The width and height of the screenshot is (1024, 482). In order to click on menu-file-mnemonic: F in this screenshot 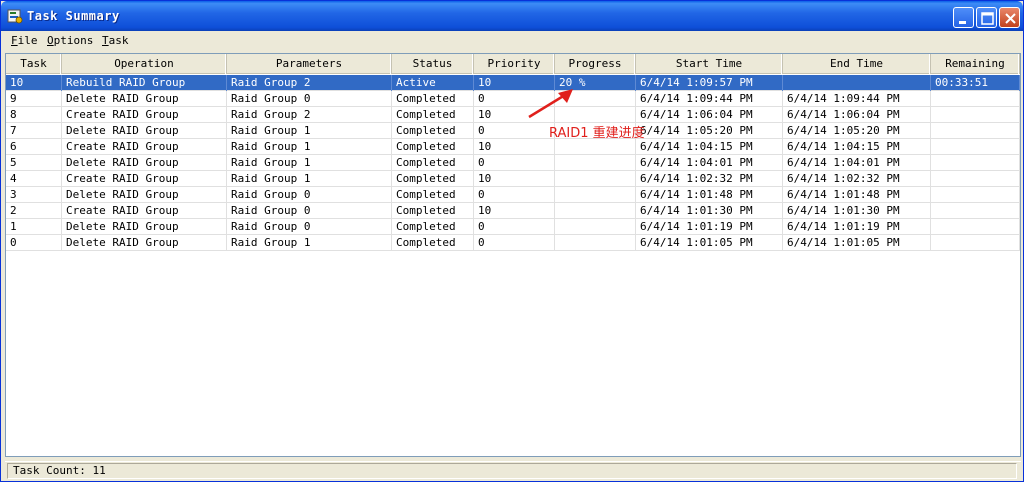, I will do `click(14, 40)`.